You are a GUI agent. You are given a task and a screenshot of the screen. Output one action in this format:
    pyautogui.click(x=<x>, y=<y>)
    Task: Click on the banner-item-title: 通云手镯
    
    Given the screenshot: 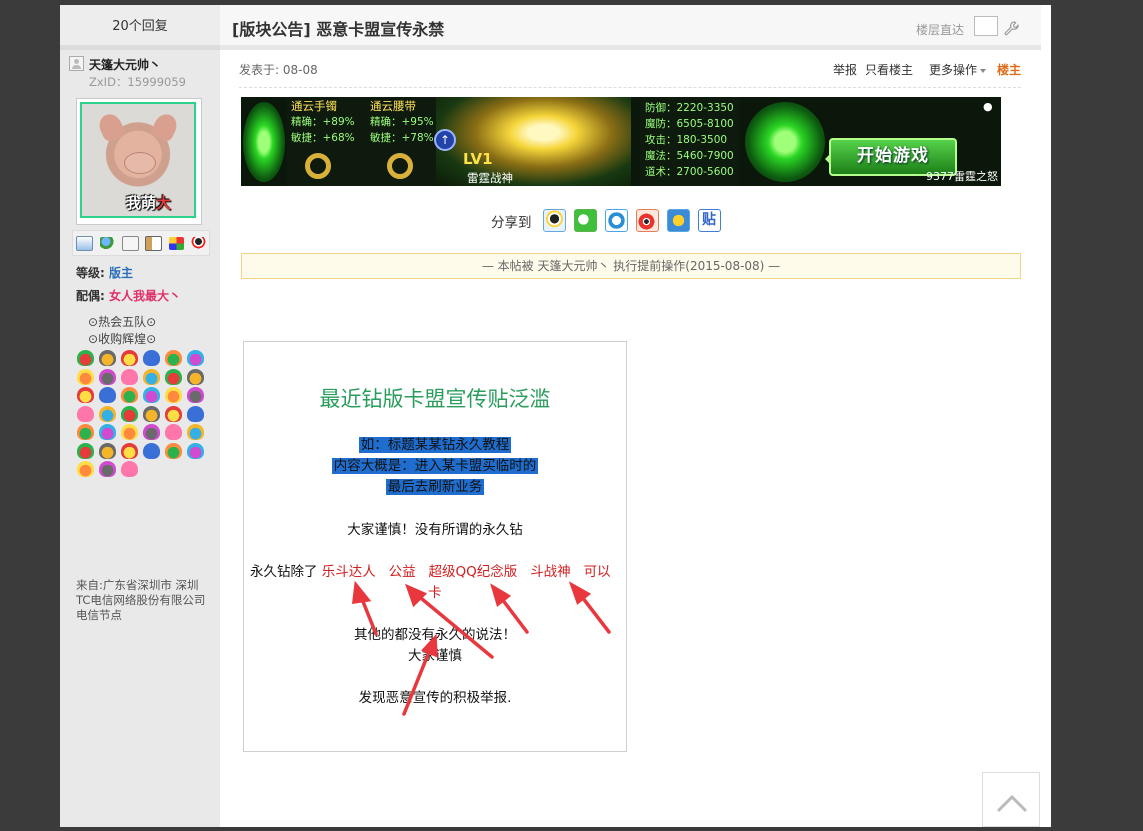 What is the action you would take?
    pyautogui.click(x=314, y=106)
    